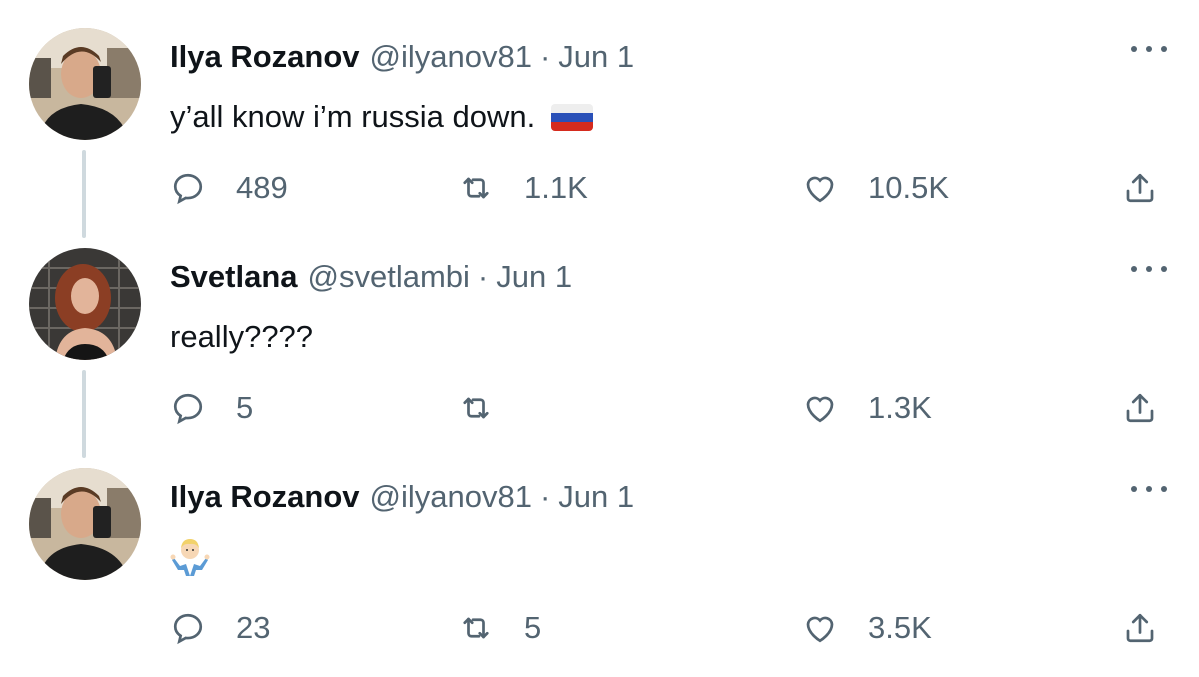  I want to click on tweet-header: Svetlana @svetlambi · Jun 1, so click(371, 277).